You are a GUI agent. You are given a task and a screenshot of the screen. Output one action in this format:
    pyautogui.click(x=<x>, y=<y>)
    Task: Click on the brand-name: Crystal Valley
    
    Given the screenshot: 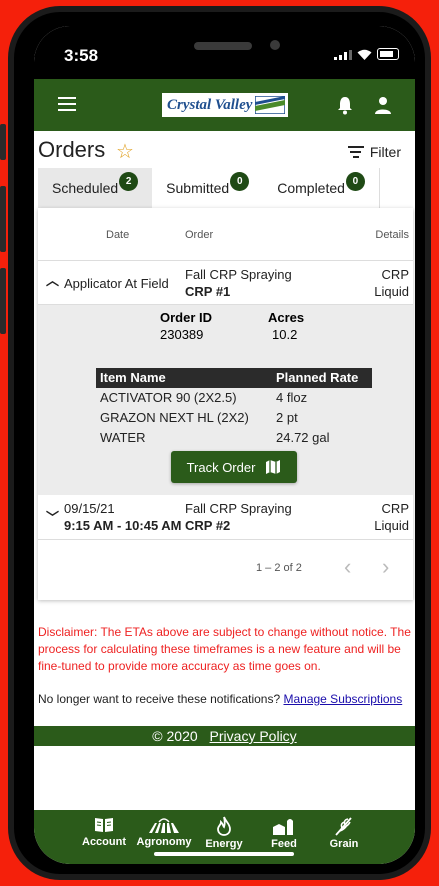 What is the action you would take?
    pyautogui.click(x=210, y=104)
    